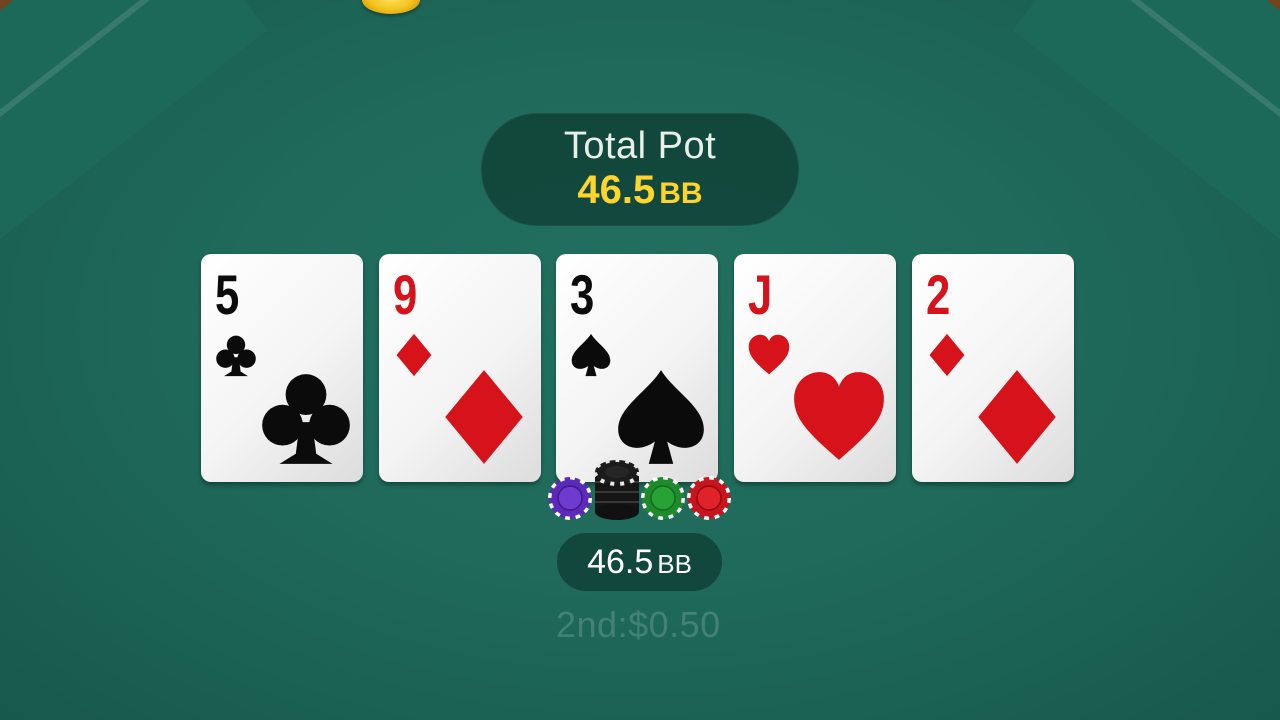 The image size is (1280, 720). Describe the element at coordinates (769, 354) in the screenshot. I see `heart-icon` at that location.